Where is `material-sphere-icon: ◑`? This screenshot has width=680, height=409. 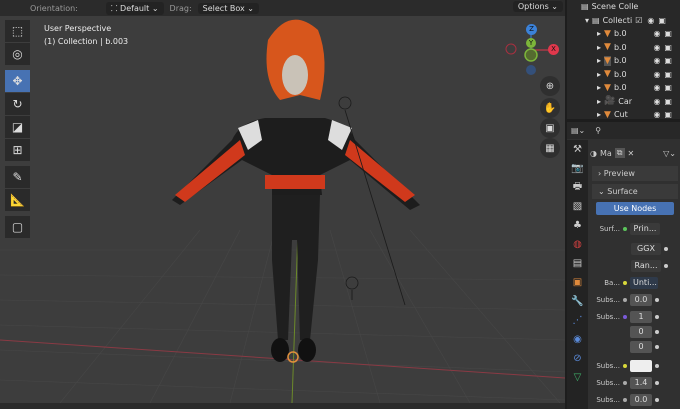
material-sphere-icon: ◑ is located at coordinates (593, 153).